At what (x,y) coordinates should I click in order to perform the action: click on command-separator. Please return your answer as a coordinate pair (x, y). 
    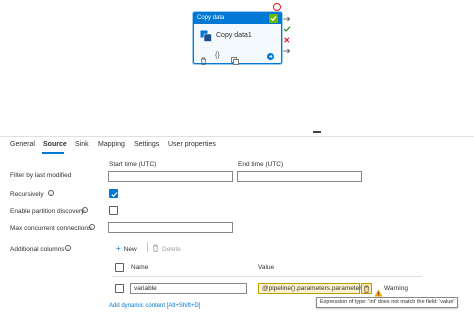
    Looking at the image, I should click on (147, 247).